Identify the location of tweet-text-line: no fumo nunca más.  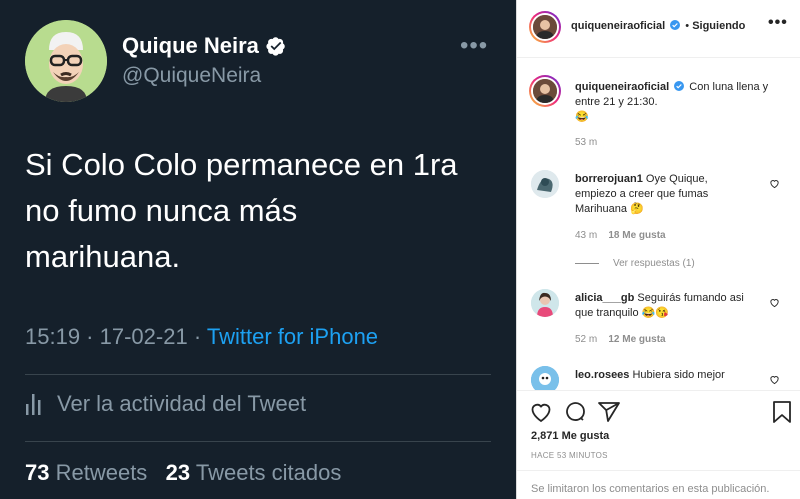
(161, 210).